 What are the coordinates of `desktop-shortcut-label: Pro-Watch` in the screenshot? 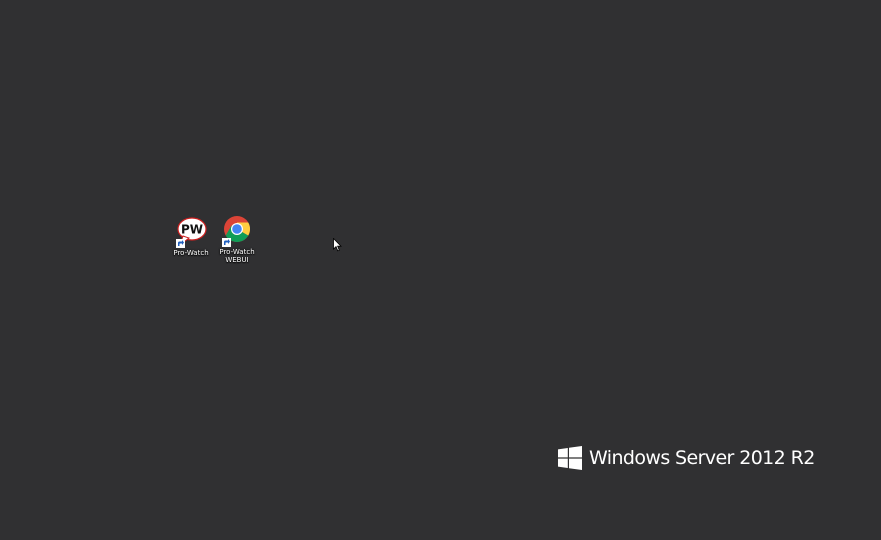 It's located at (191, 253).